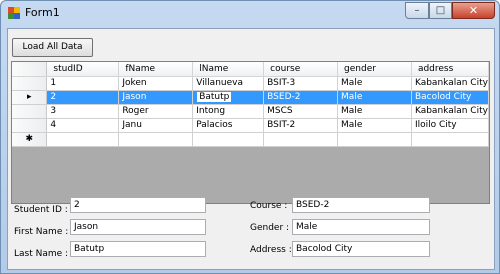 This screenshot has width=500, height=274. What do you see at coordinates (301, 111) in the screenshot?
I see `table-cell: MSCS` at bounding box center [301, 111].